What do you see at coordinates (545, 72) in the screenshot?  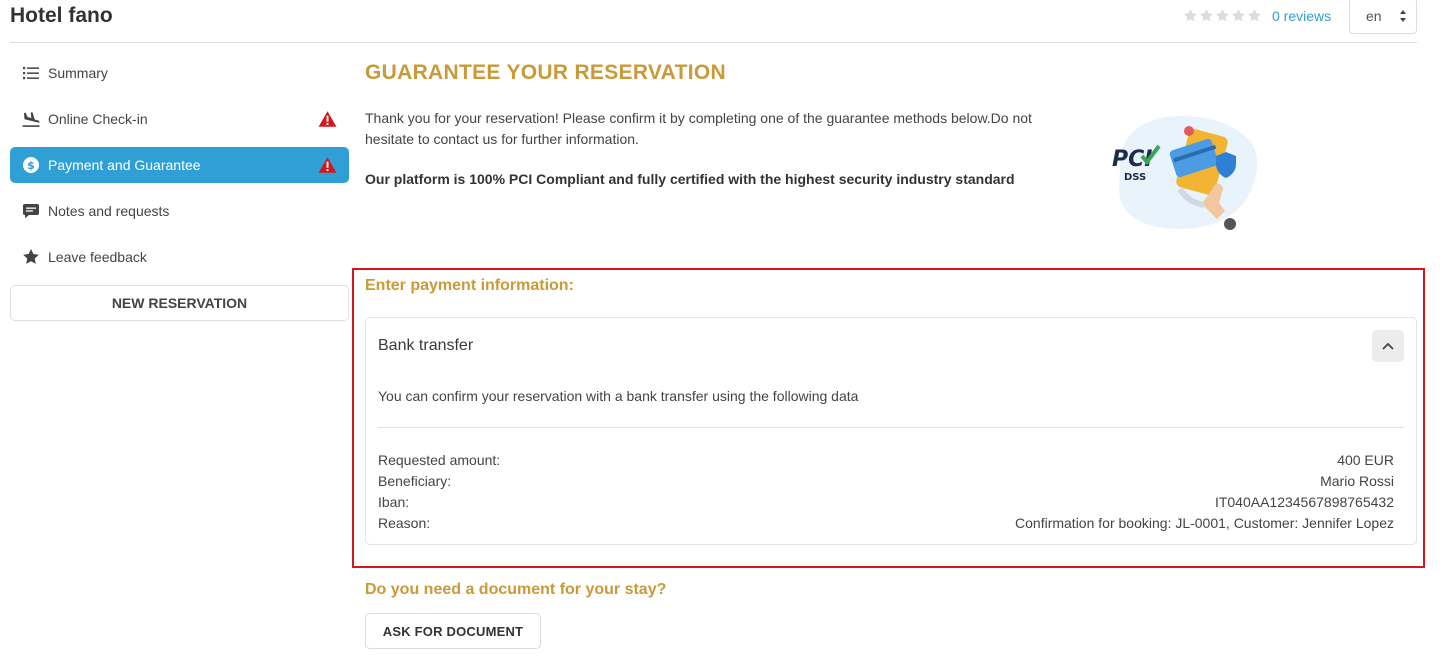 I see `page-title: GUARANTEE YOUR RESERVATION` at bounding box center [545, 72].